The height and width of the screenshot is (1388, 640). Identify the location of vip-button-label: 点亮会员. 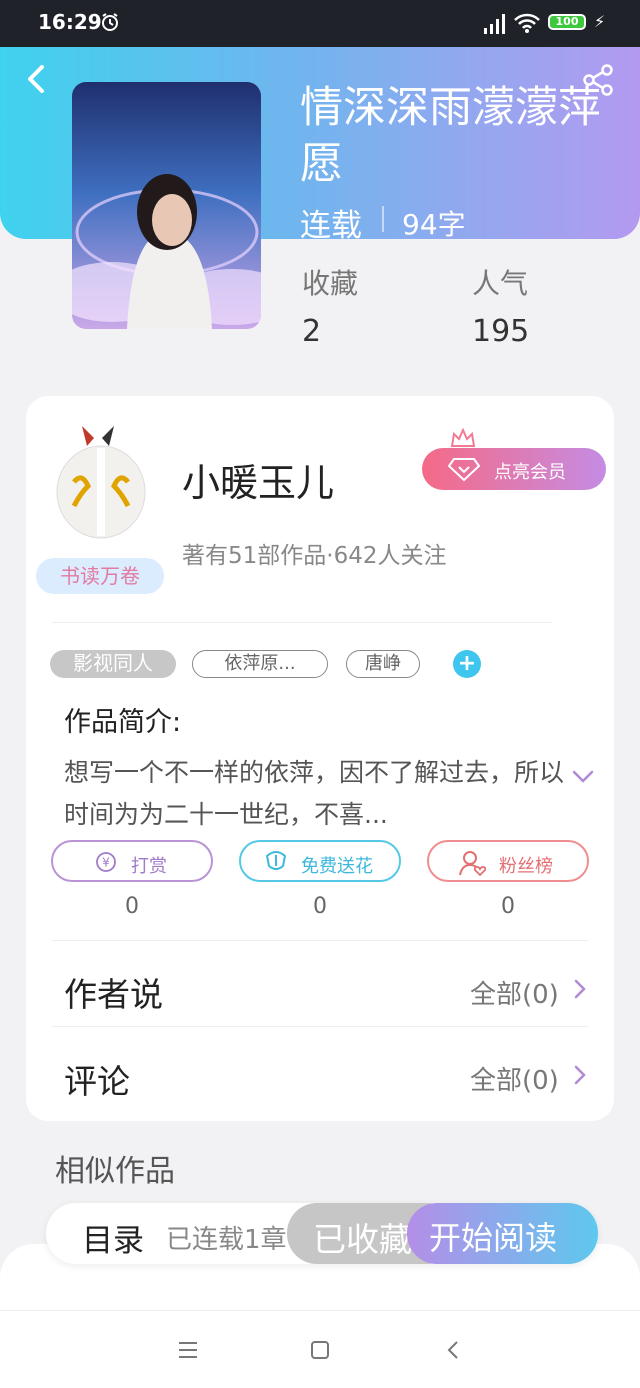
(530, 472).